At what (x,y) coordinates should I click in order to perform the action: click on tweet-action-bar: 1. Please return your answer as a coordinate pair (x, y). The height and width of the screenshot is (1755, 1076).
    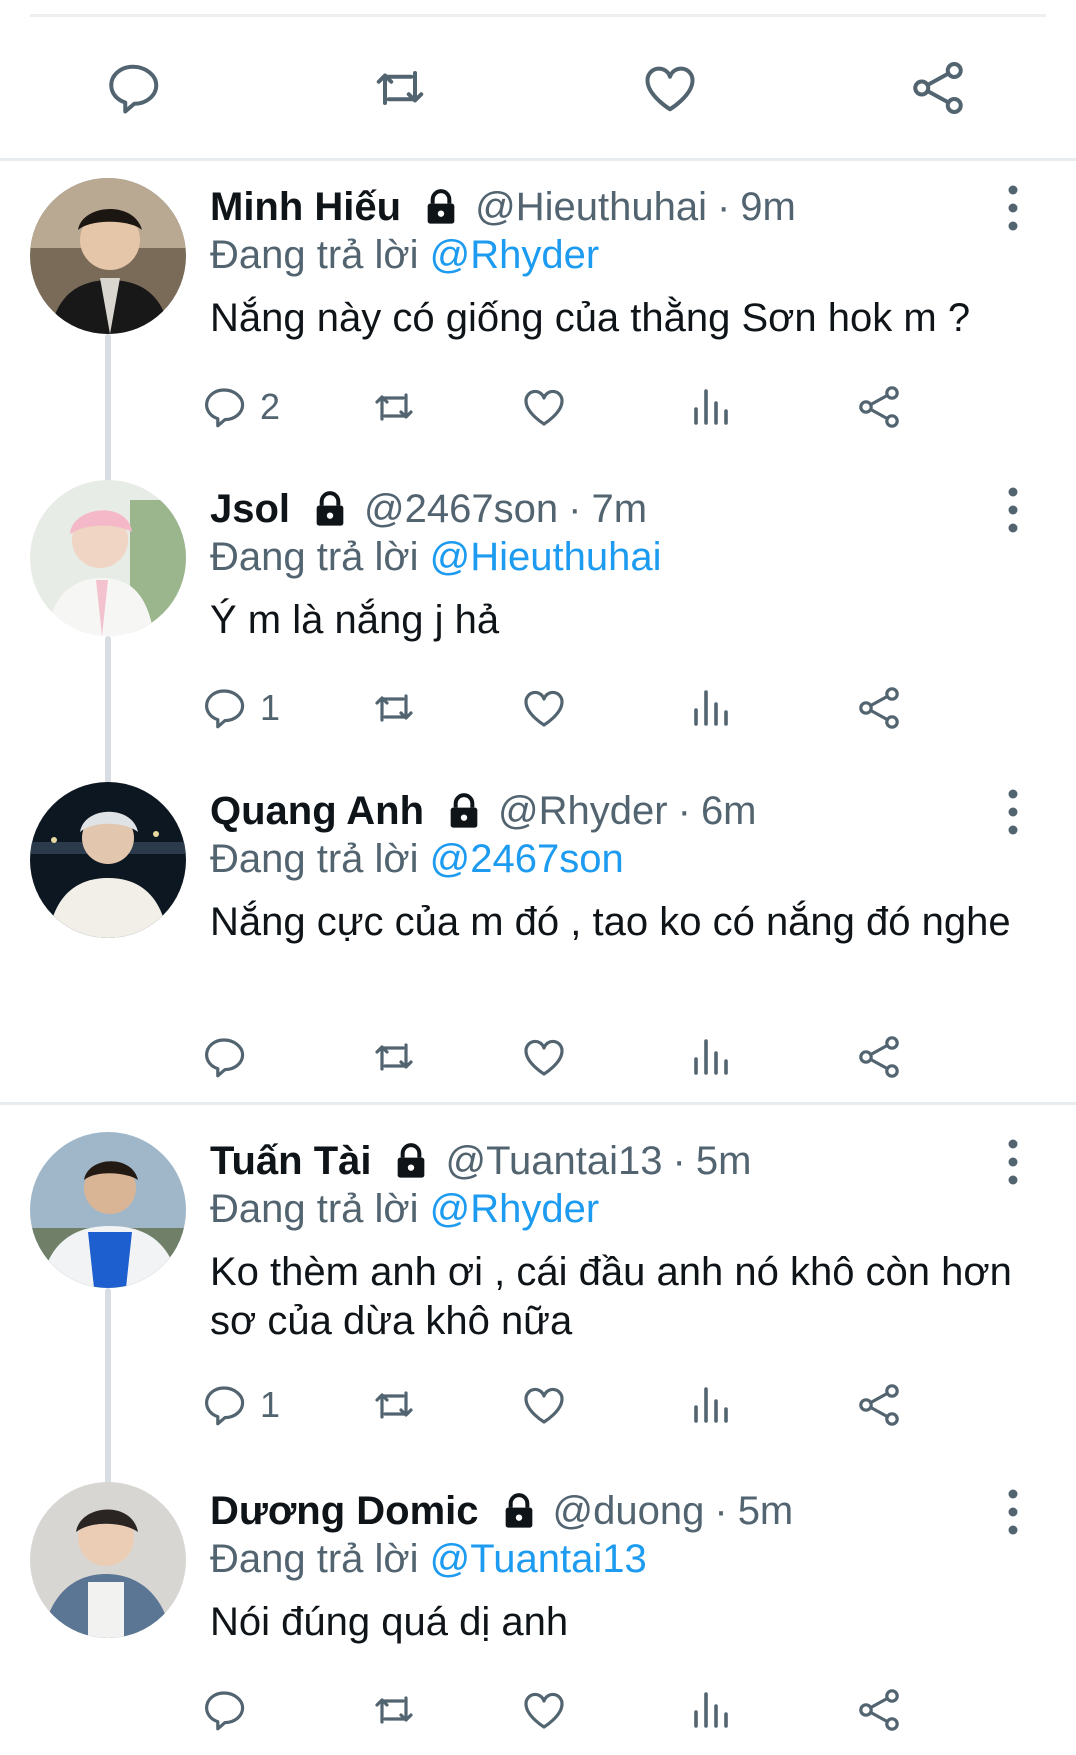
    Looking at the image, I should click on (607, 708).